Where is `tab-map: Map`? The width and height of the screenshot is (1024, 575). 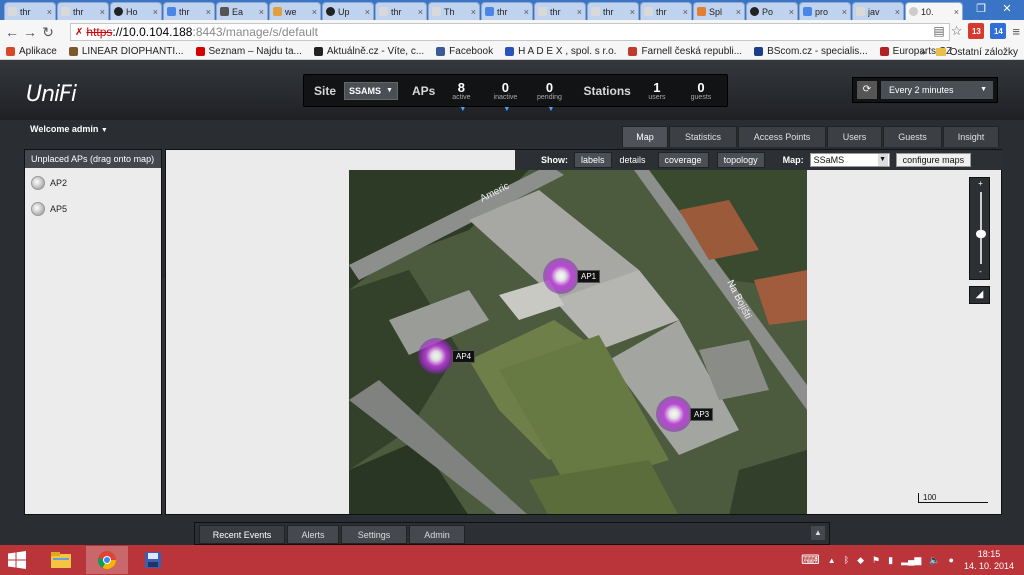
tab-map: Map is located at coordinates (645, 136).